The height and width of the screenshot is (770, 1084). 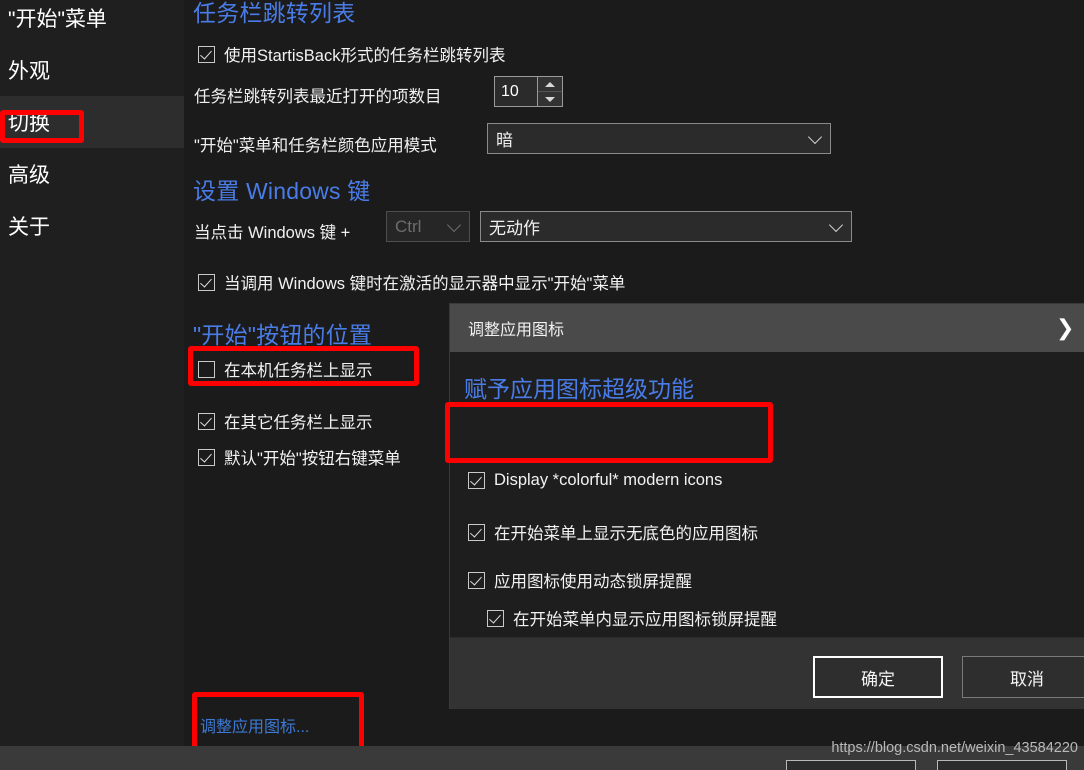 What do you see at coordinates (283, 335) in the screenshot?
I see `section-heading-start-button-position: "开始"按钮的位置` at bounding box center [283, 335].